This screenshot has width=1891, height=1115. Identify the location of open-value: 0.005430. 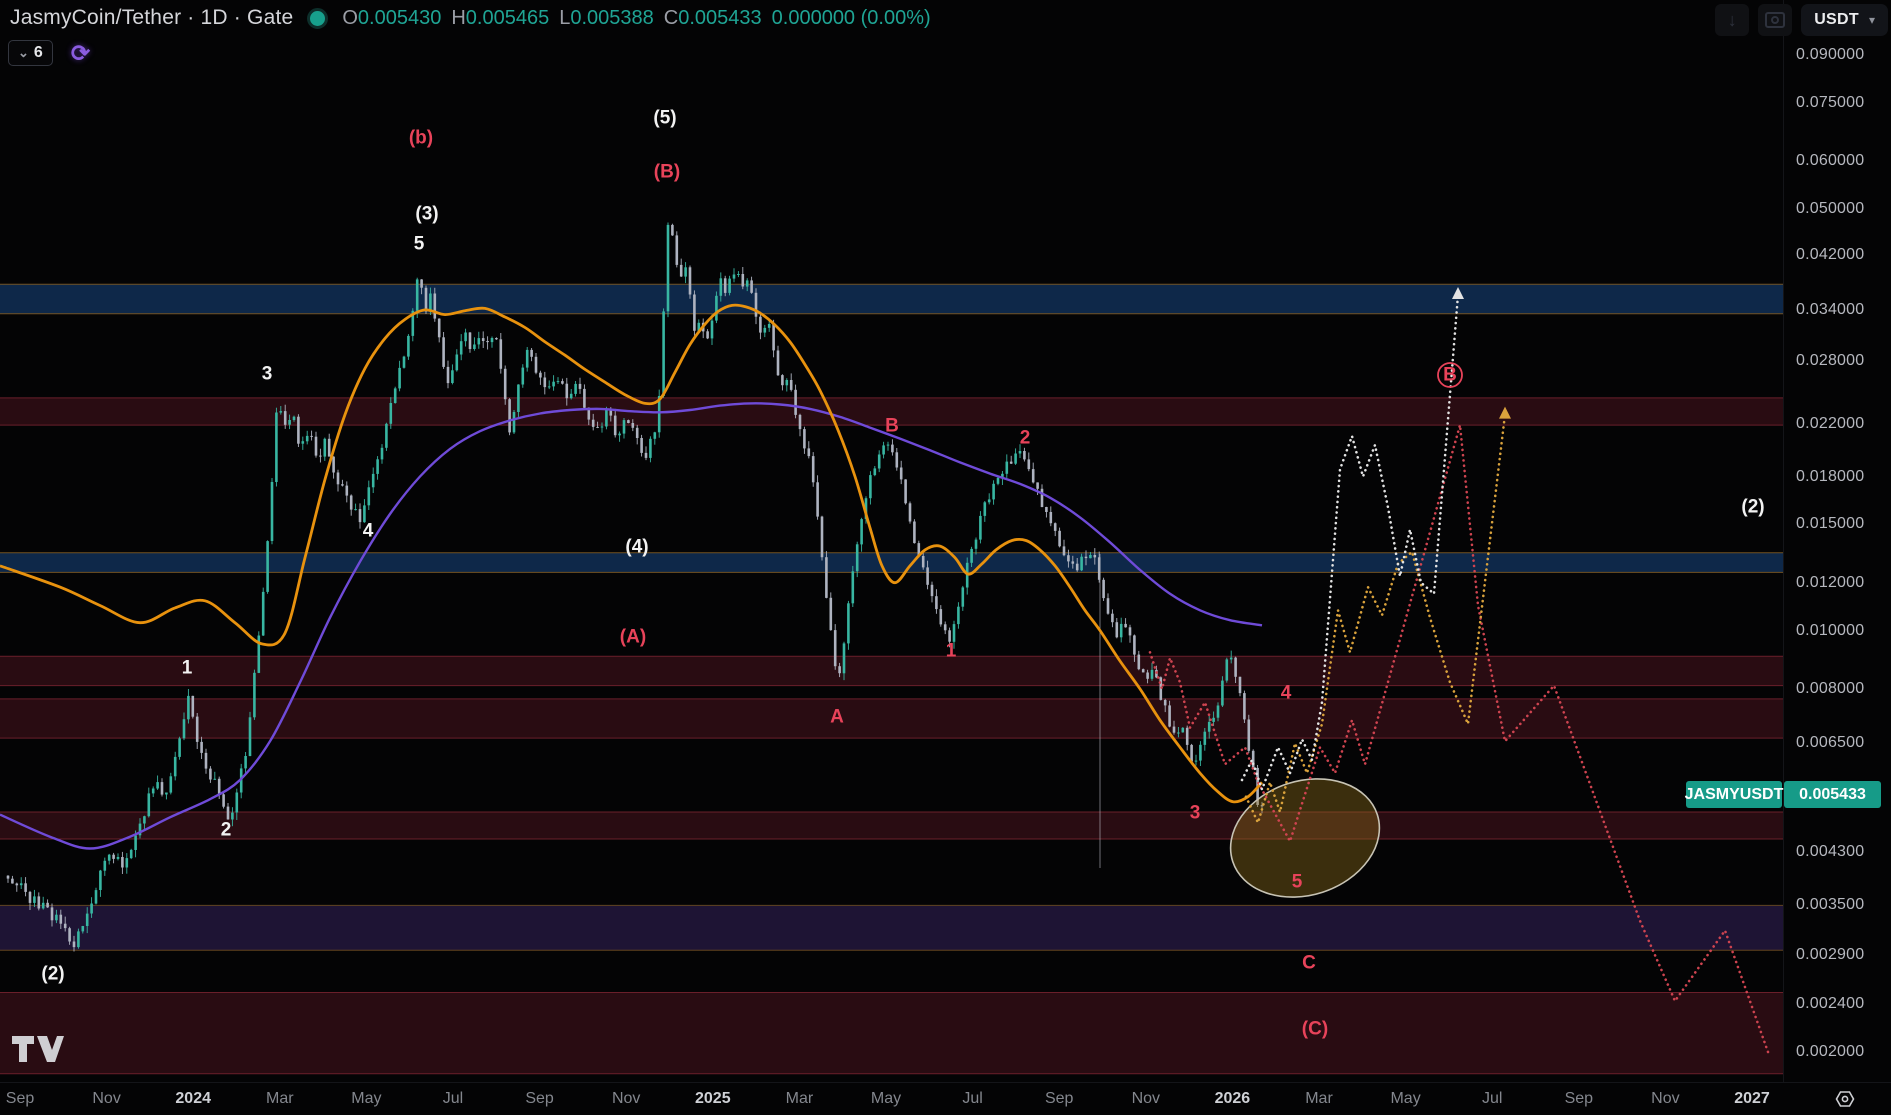
(399, 17).